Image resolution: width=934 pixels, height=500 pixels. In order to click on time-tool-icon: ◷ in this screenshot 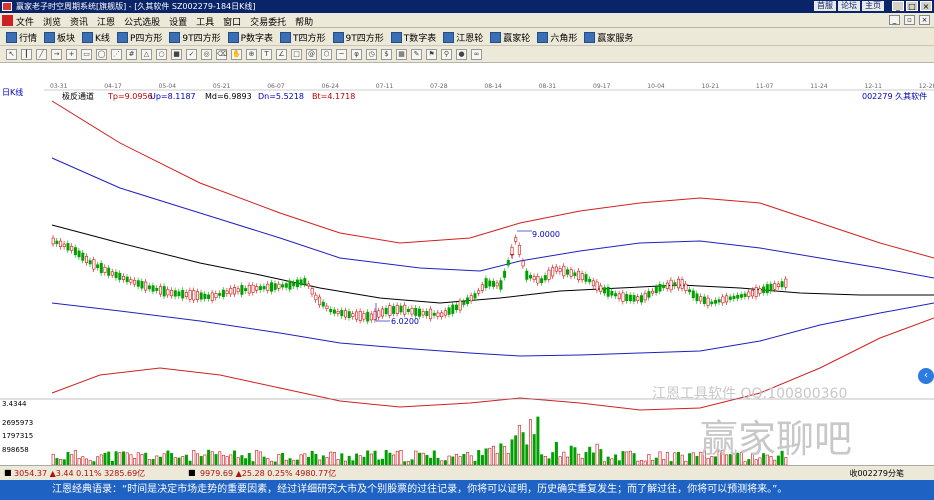, I will do `click(371, 54)`.